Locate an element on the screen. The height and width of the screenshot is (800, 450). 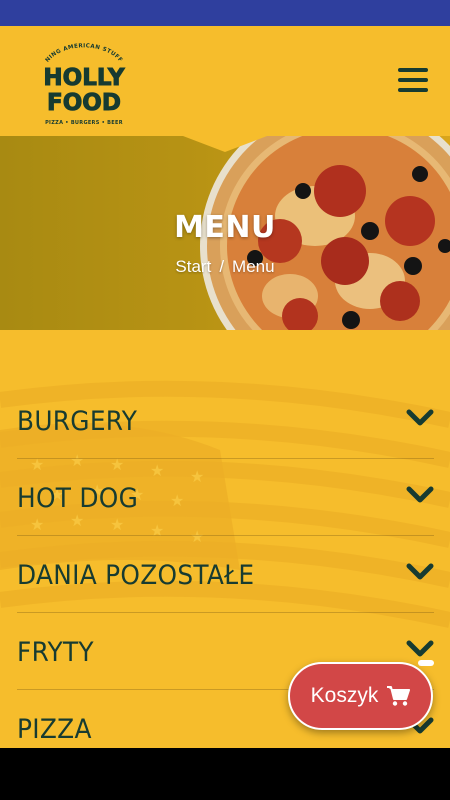
breadcrumb-start-link: Start is located at coordinates (193, 266).